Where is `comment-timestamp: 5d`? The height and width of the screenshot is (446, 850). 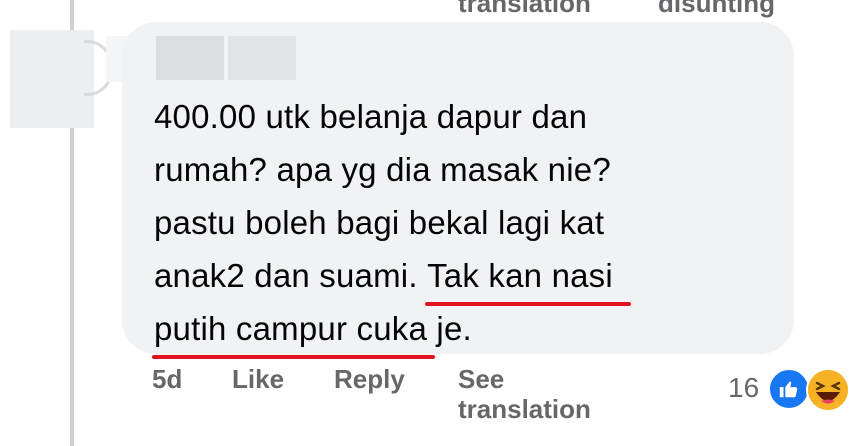 comment-timestamp: 5d is located at coordinates (167, 379).